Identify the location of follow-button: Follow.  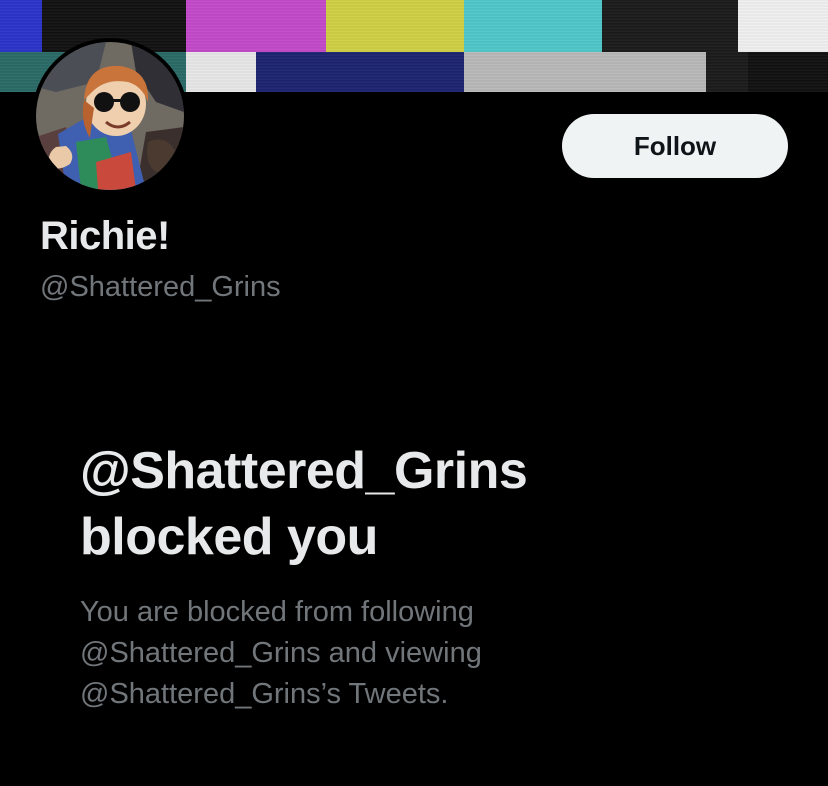
(675, 146).